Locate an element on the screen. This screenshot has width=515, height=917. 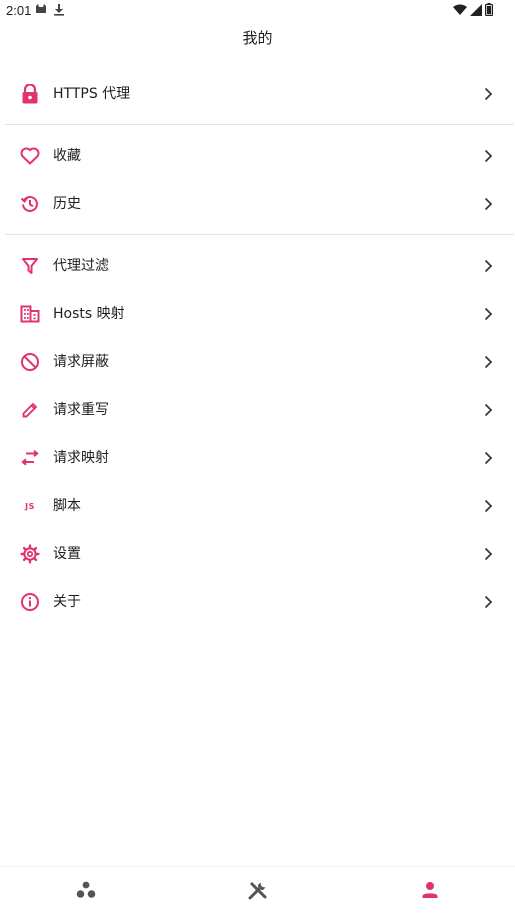
pencil-icon is located at coordinates (30, 410).